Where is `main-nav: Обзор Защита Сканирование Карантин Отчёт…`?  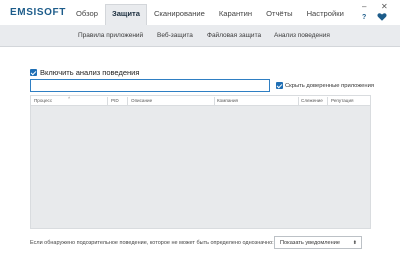
main-nav: Обзор Защита Сканирование Карантин Отчёт… is located at coordinates (210, 14).